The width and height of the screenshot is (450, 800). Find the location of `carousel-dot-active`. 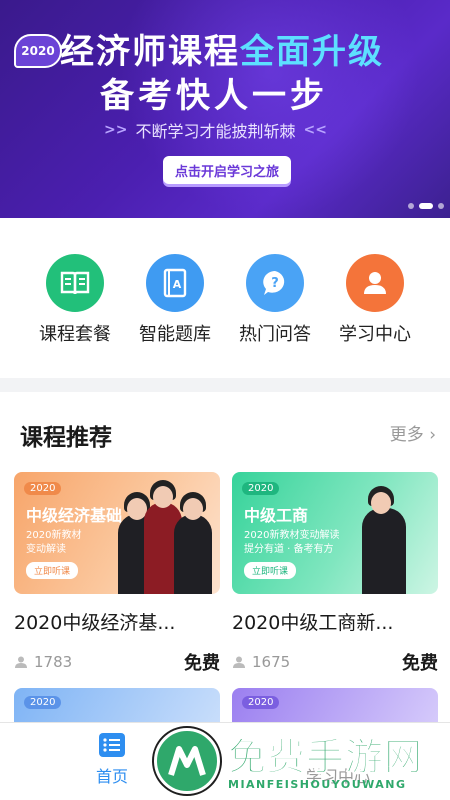

carousel-dot-active is located at coordinates (426, 206).